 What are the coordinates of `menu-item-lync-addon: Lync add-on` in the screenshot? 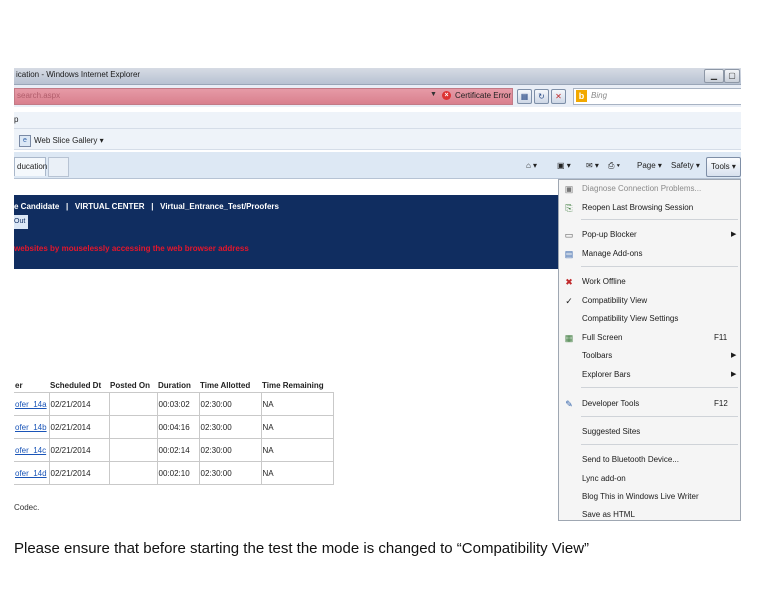 It's located at (649, 479).